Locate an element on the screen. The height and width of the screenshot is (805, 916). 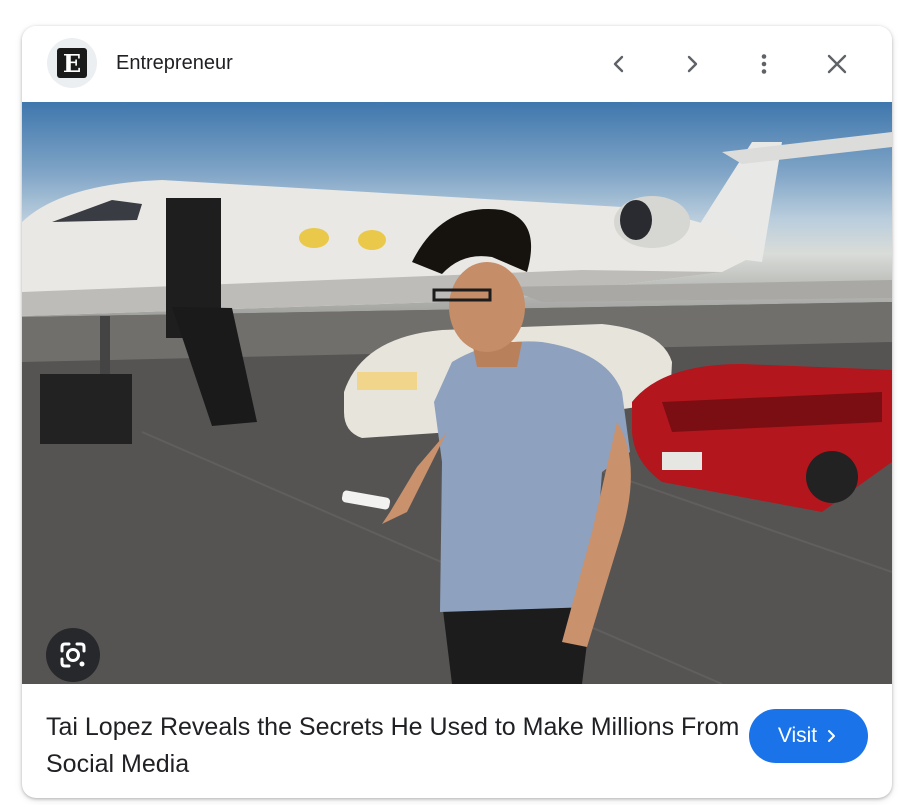
chevron-left-icon is located at coordinates (618, 64).